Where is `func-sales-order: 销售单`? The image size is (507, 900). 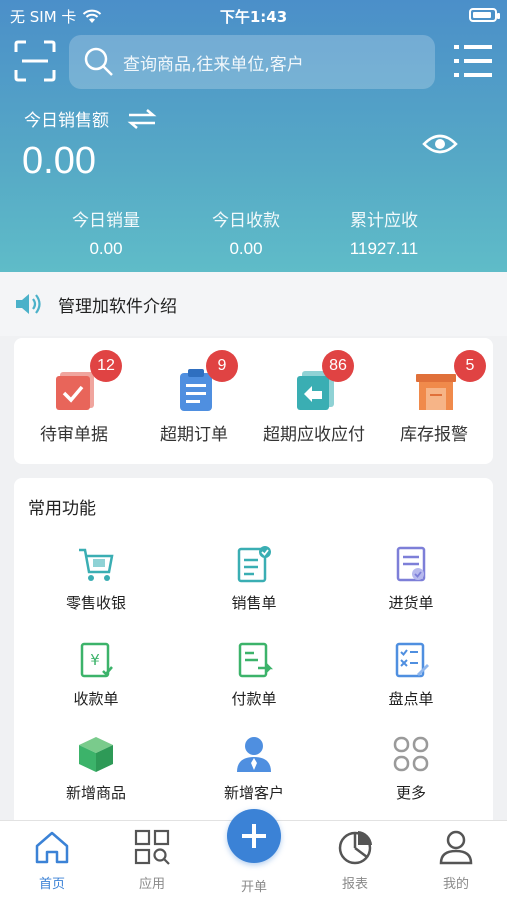
func-sales-order: 销售单 is located at coordinates (254, 590).